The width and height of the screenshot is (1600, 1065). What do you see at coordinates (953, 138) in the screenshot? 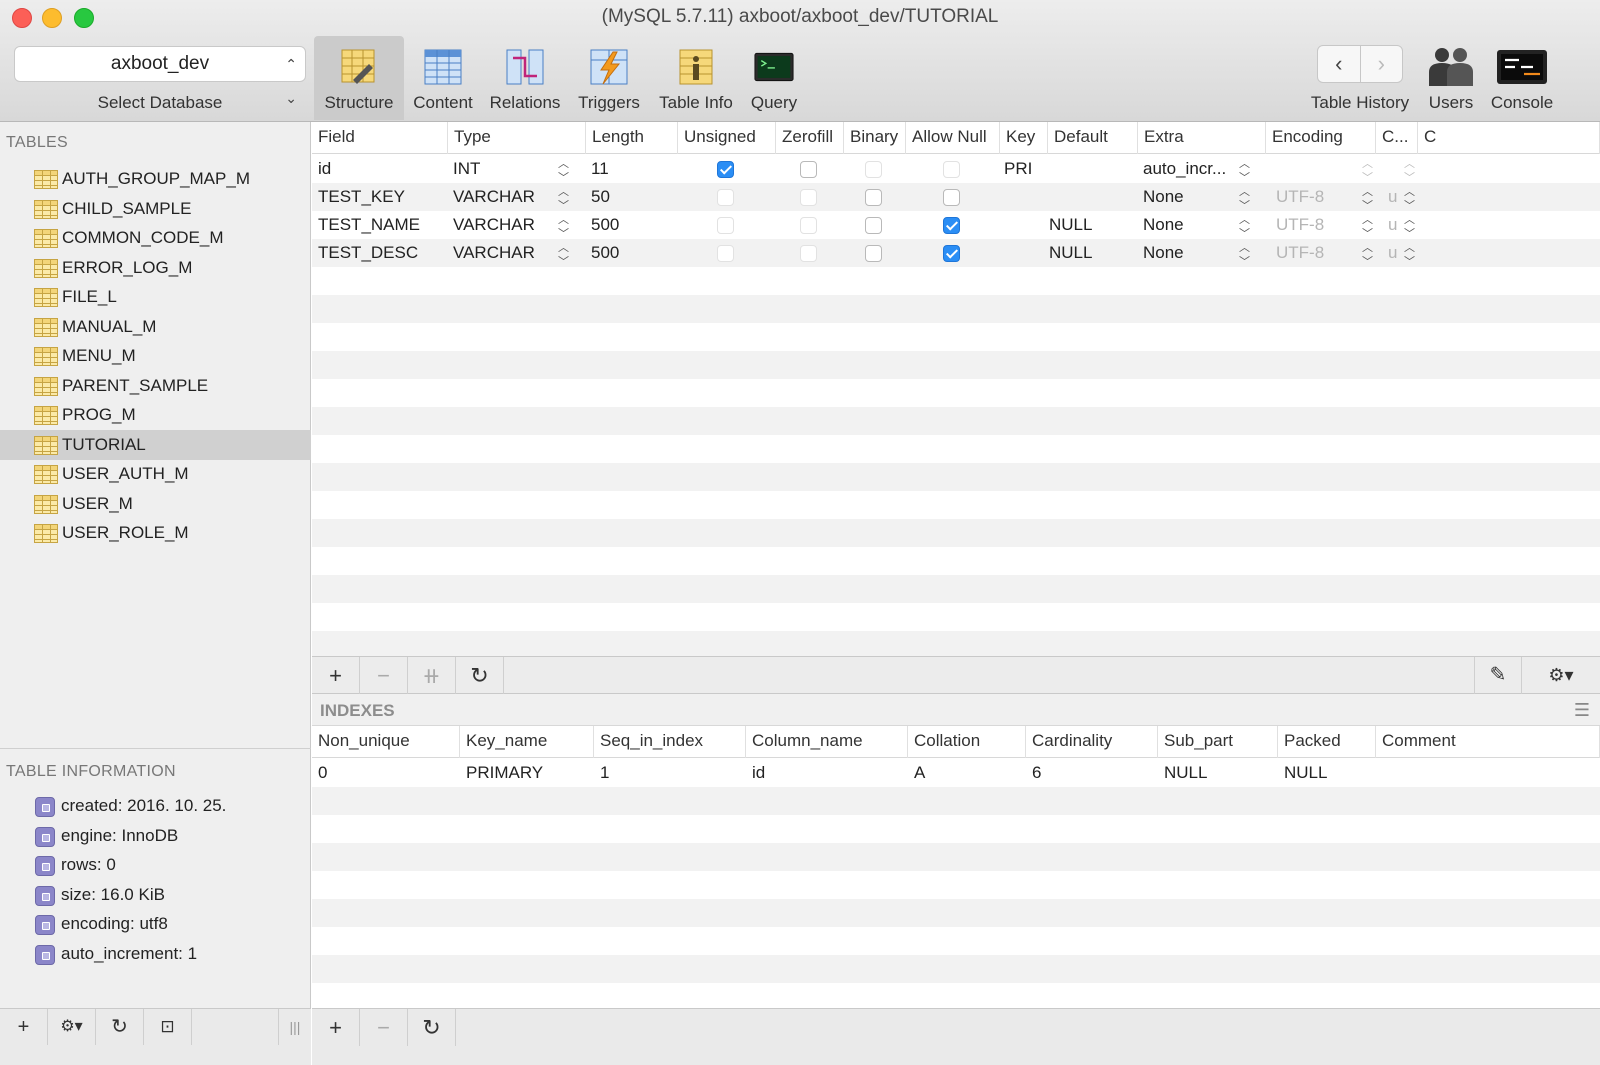
I see `column-header: Allow Null` at bounding box center [953, 138].